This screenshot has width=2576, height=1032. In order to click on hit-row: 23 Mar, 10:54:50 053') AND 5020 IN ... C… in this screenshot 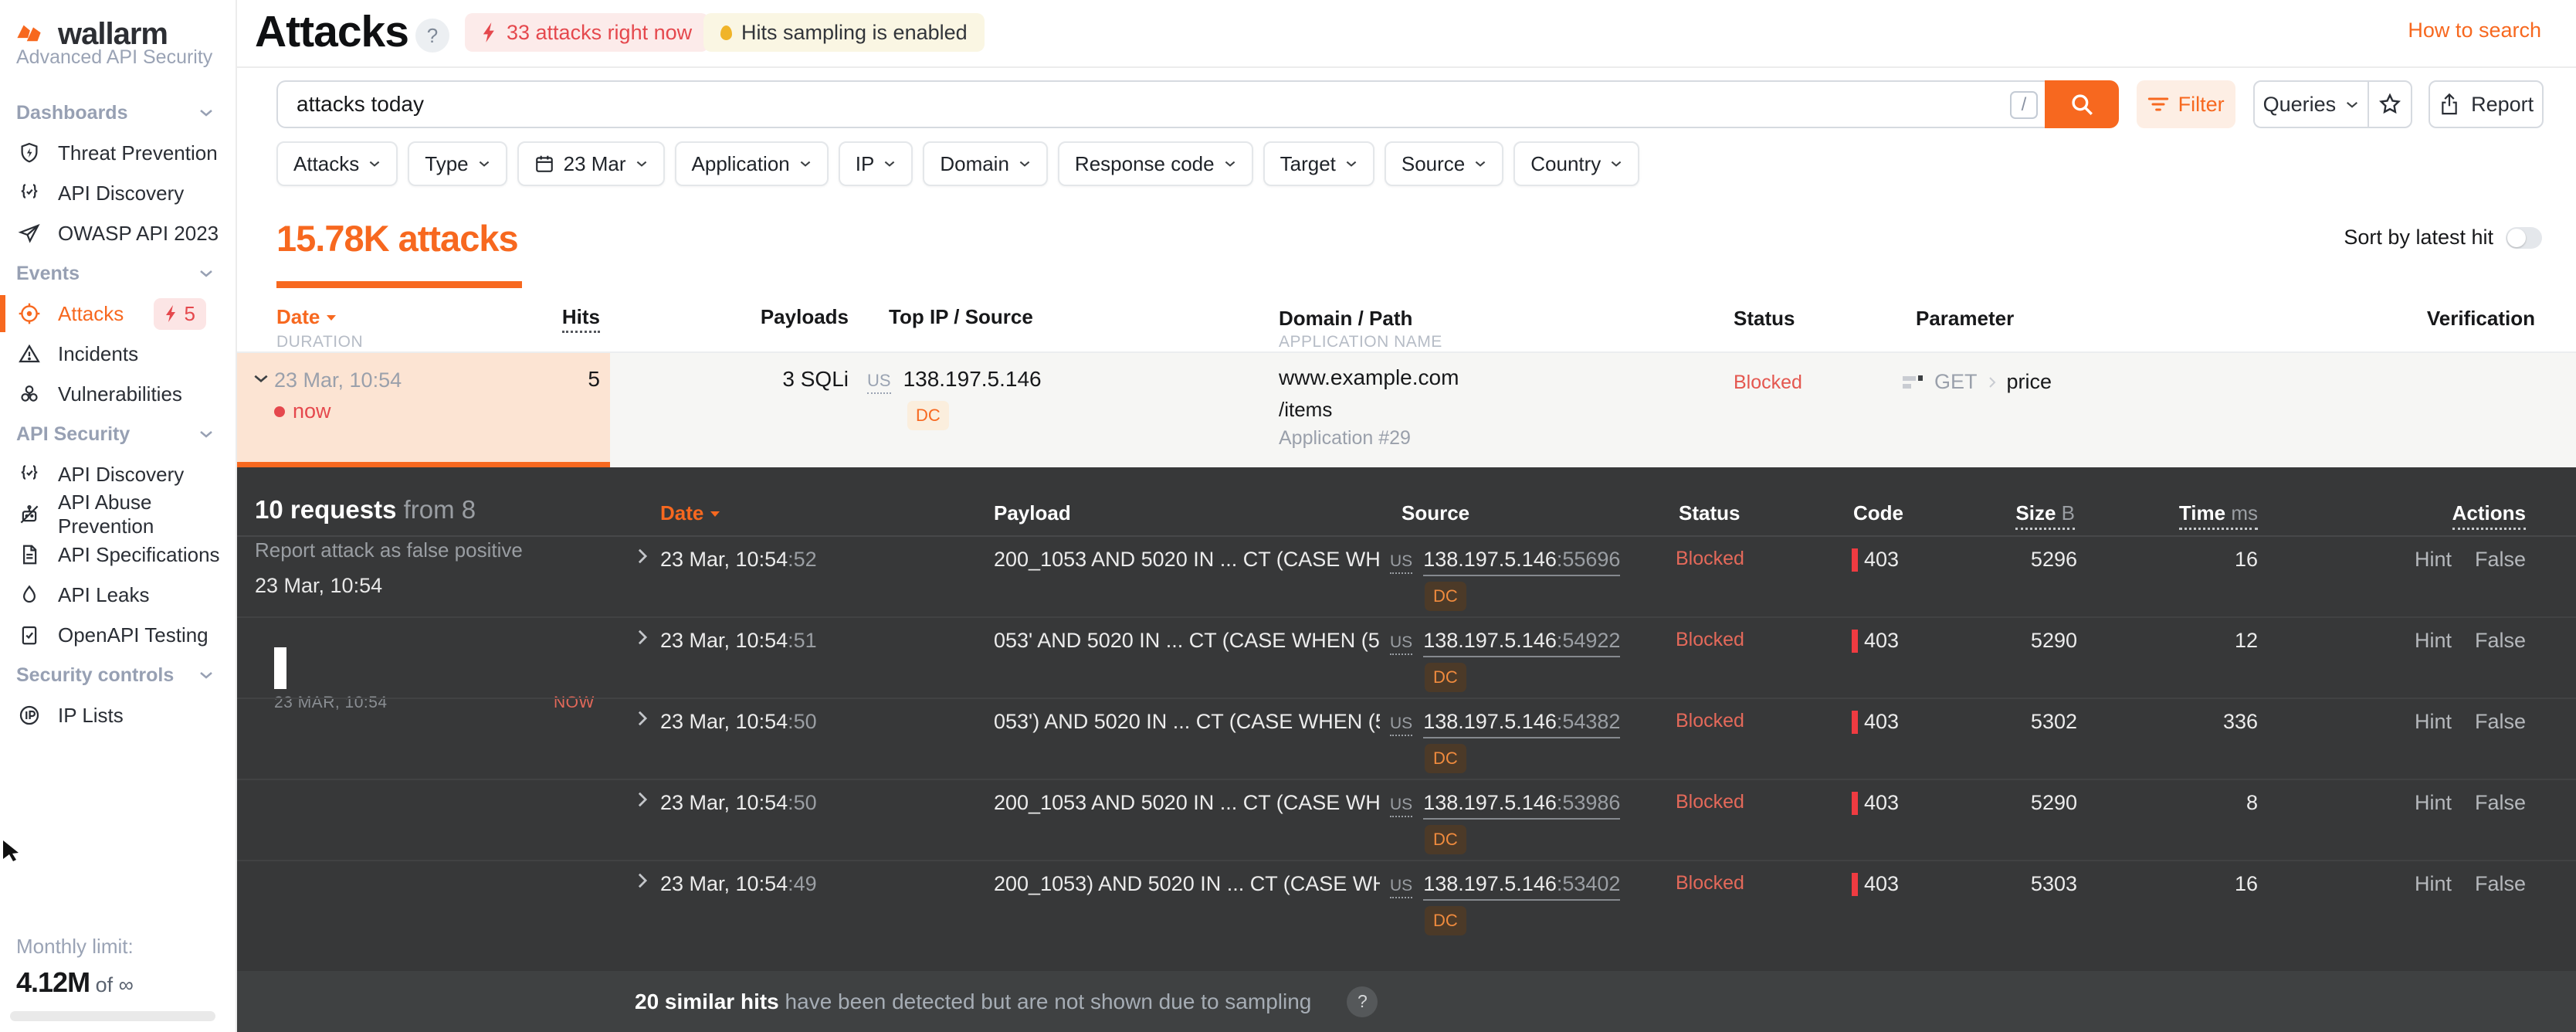, I will do `click(1406, 739)`.